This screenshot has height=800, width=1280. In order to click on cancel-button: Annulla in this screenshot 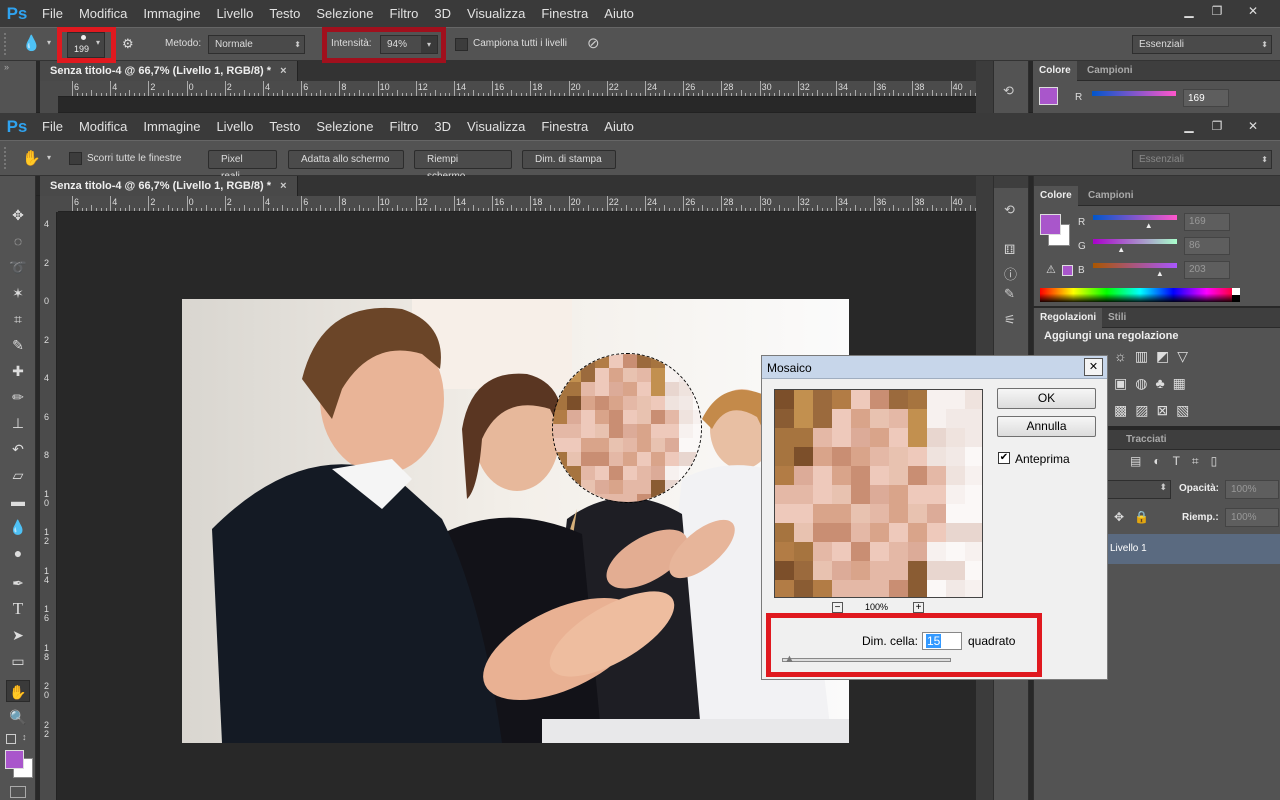, I will do `click(1046, 426)`.